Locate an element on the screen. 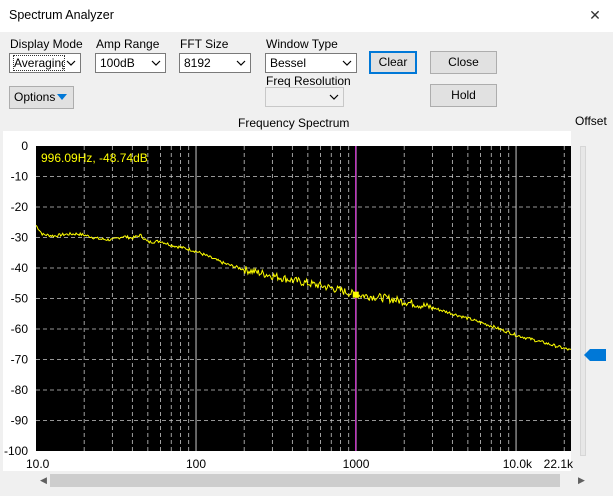 This screenshot has width=613, height=496. scroll-right-icon: ▶ is located at coordinates (581, 480).